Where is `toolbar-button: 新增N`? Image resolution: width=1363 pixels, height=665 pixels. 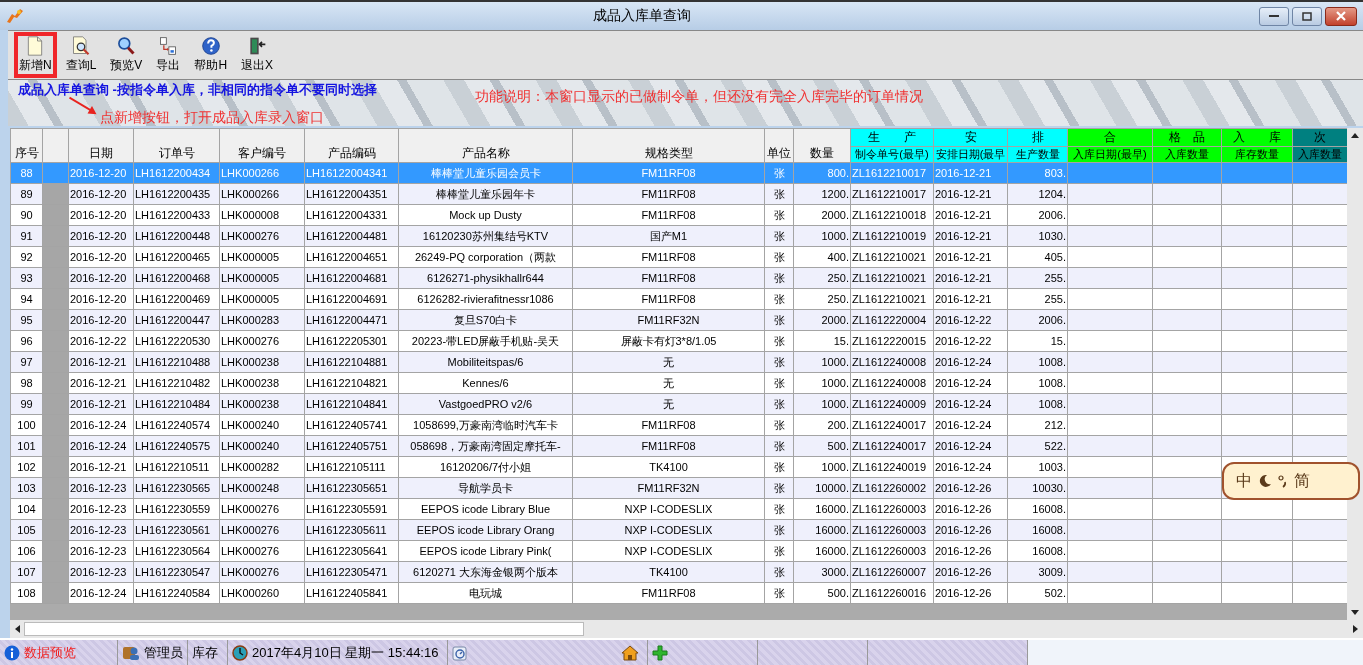 toolbar-button: 新增N is located at coordinates (35, 55).